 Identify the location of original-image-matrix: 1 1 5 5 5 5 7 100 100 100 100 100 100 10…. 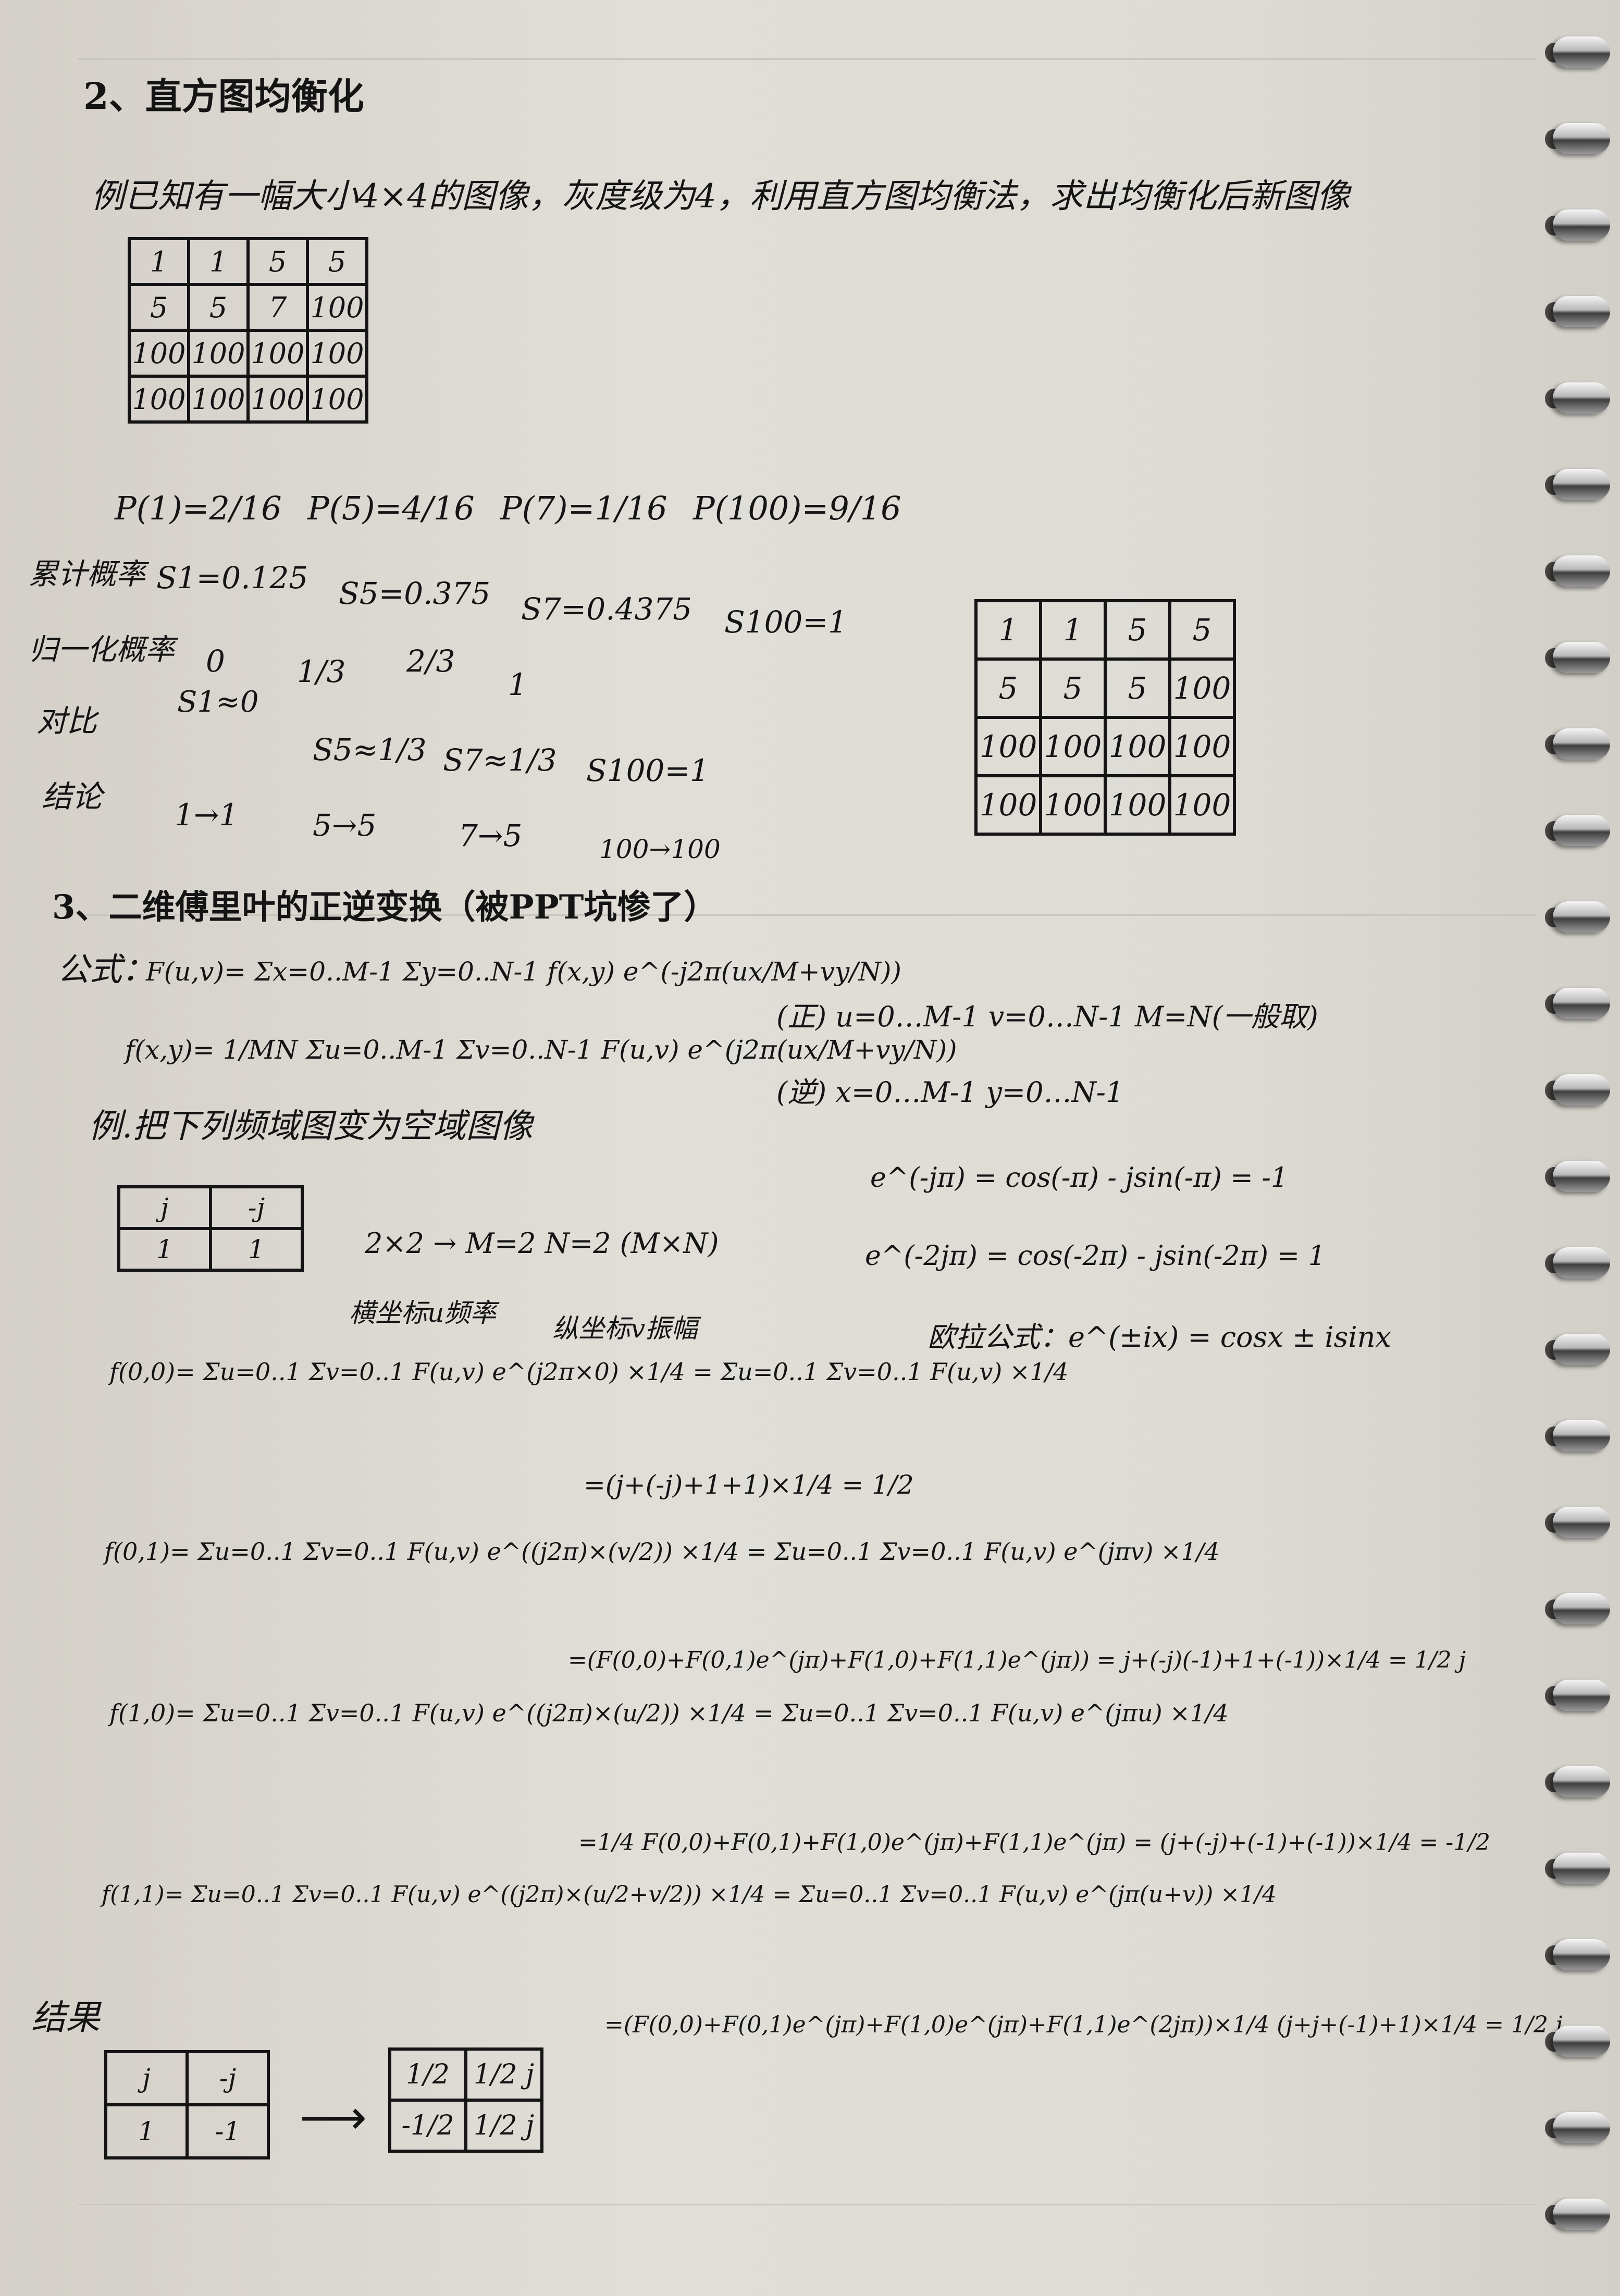
(248, 330).